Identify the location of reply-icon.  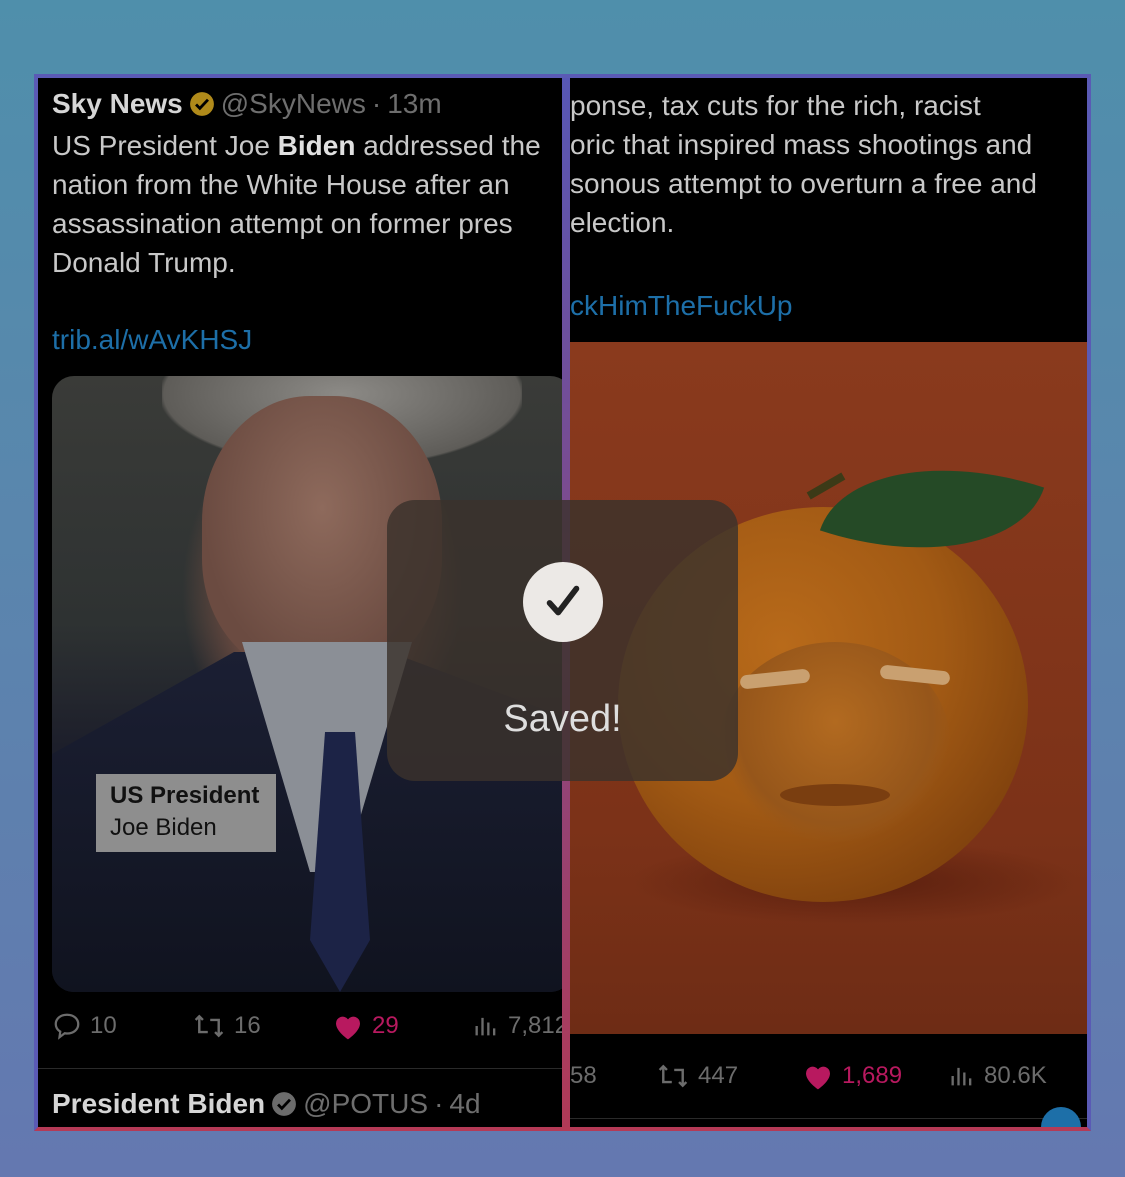
(67, 1026).